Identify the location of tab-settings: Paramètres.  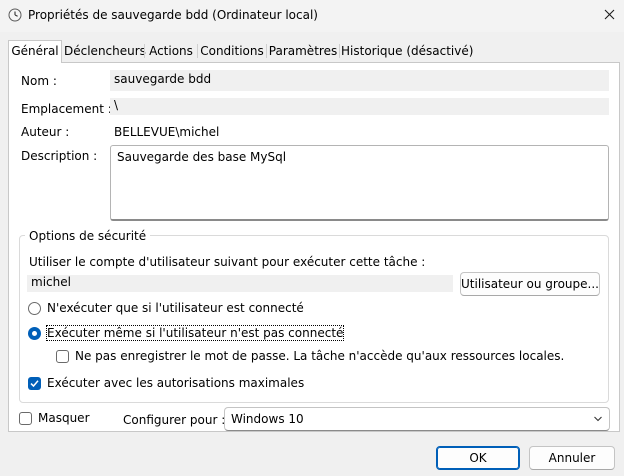
(303, 51).